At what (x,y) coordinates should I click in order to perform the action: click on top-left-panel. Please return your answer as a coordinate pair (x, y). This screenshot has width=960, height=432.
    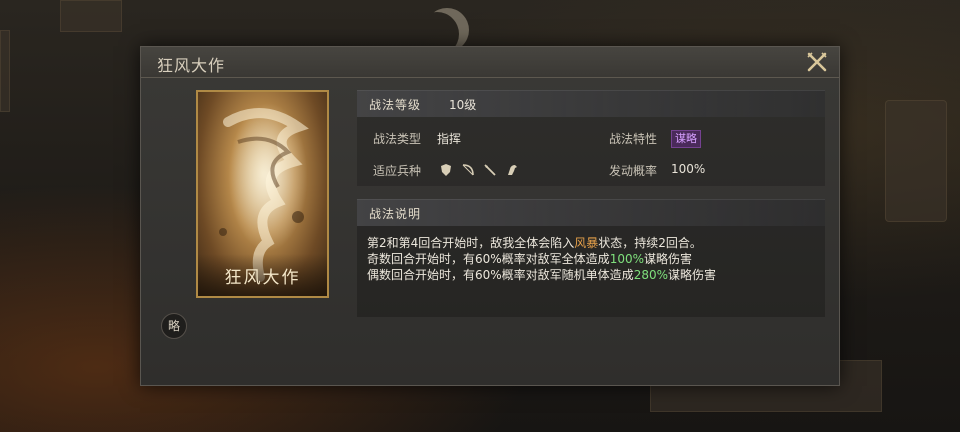
    Looking at the image, I should click on (91, 16).